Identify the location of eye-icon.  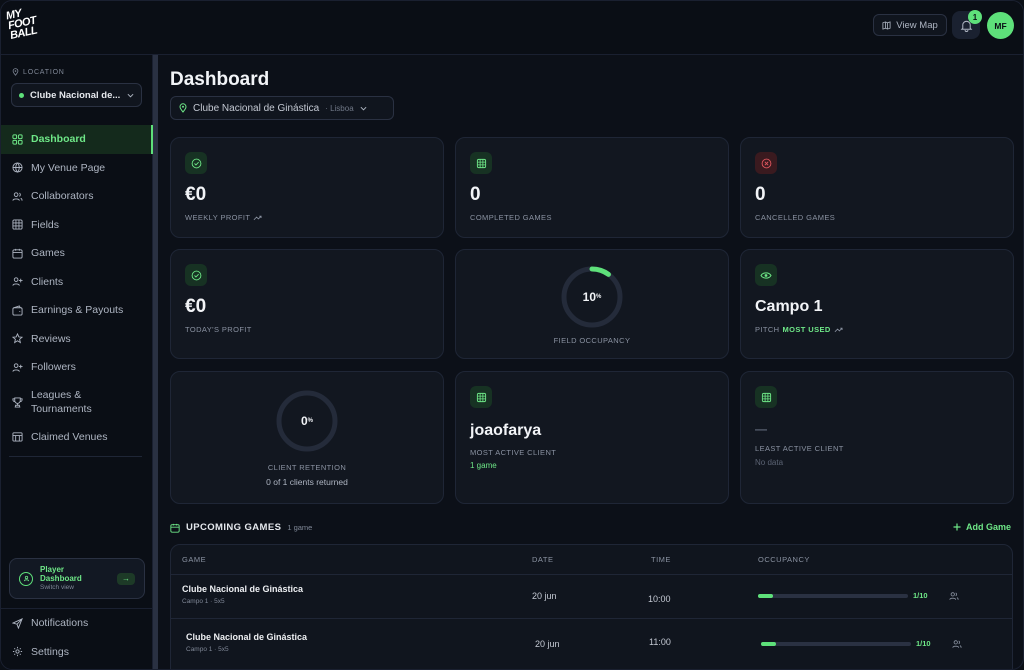
(766, 275).